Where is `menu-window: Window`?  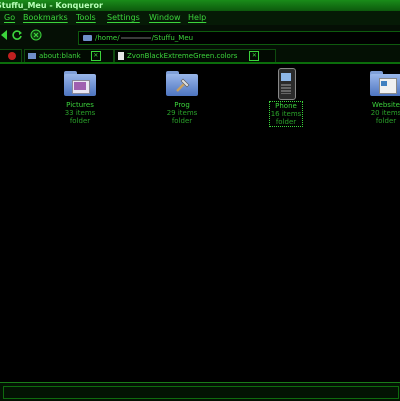 menu-window: Window is located at coordinates (165, 18).